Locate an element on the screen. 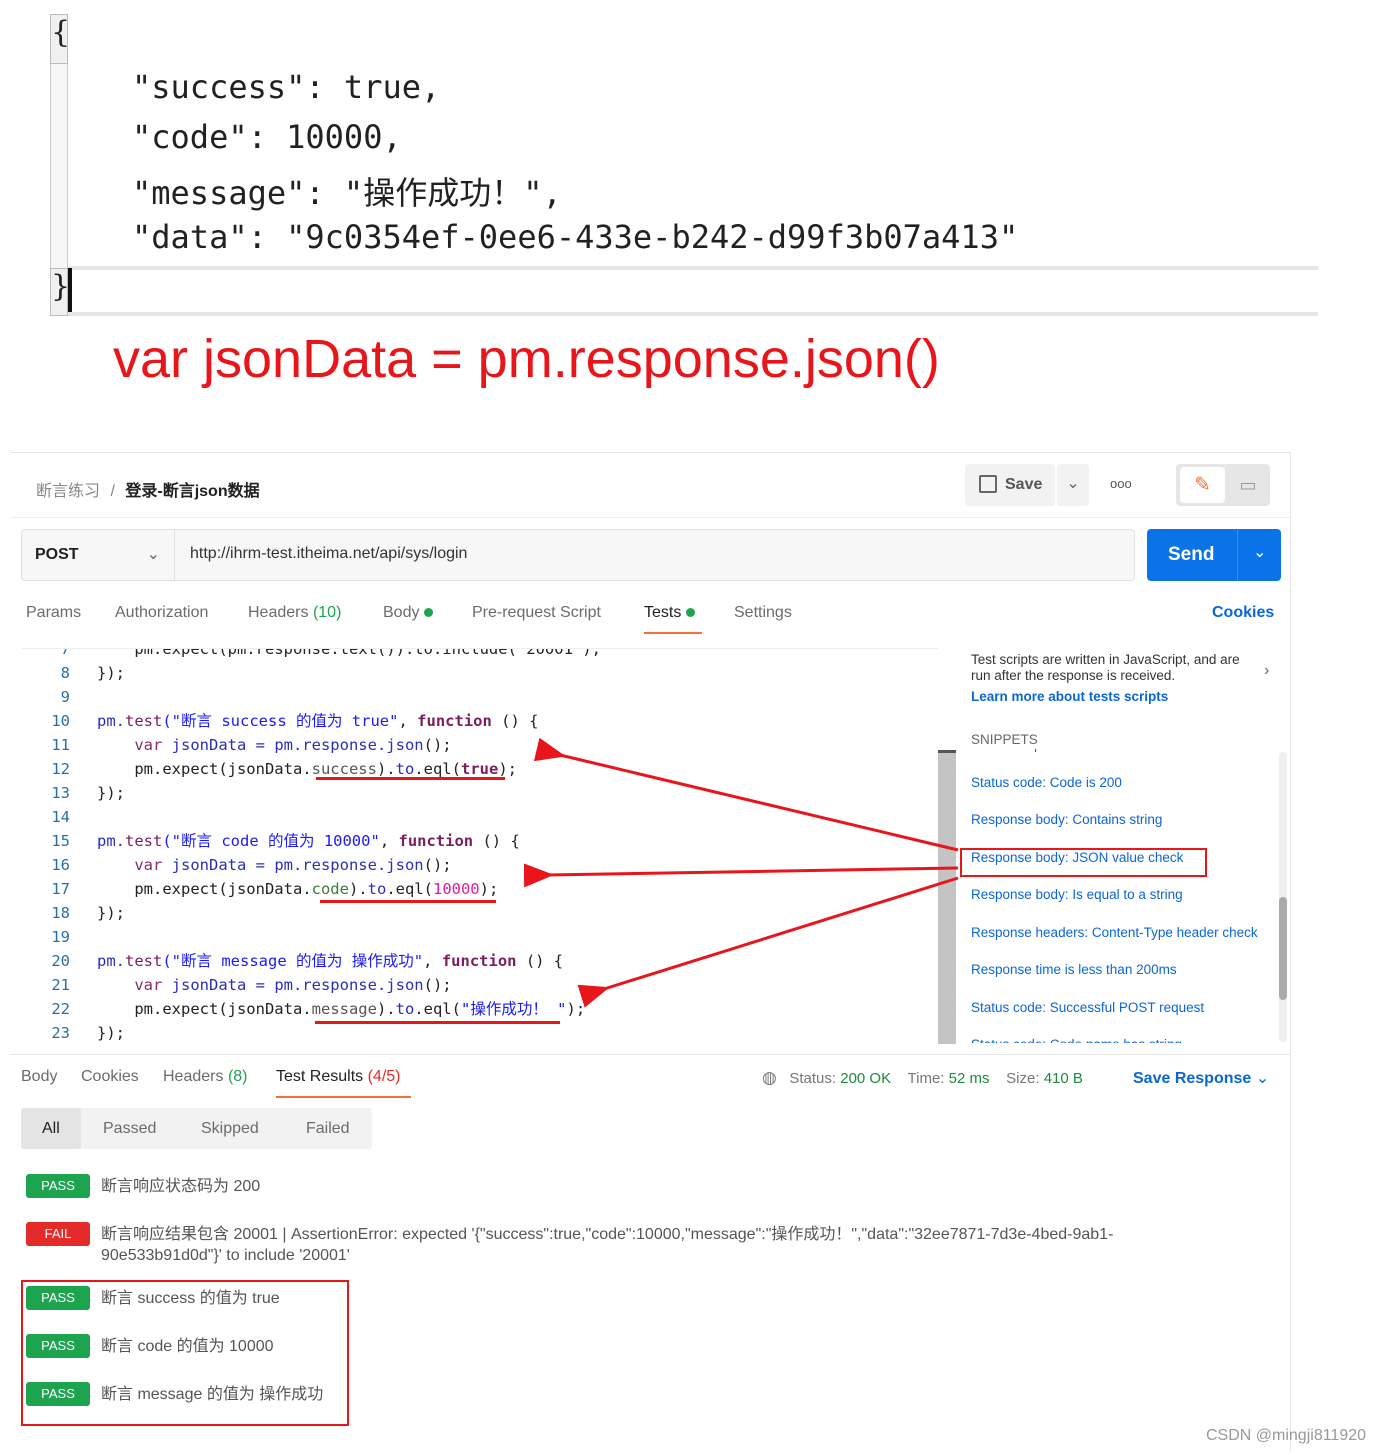 The image size is (1398, 1455). response-tab-cookies: Cookies is located at coordinates (110, 1077).